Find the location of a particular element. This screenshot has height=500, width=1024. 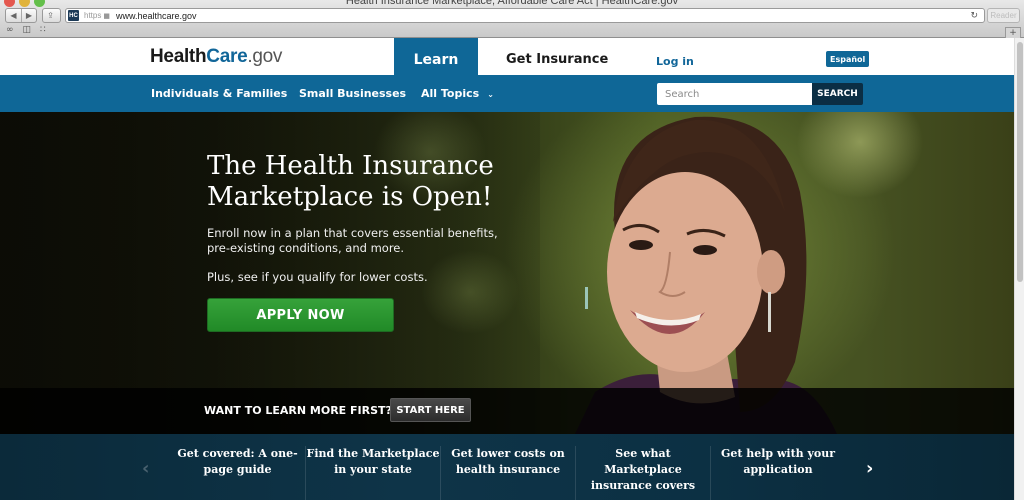

lock-icon: ■ is located at coordinates (106, 15).